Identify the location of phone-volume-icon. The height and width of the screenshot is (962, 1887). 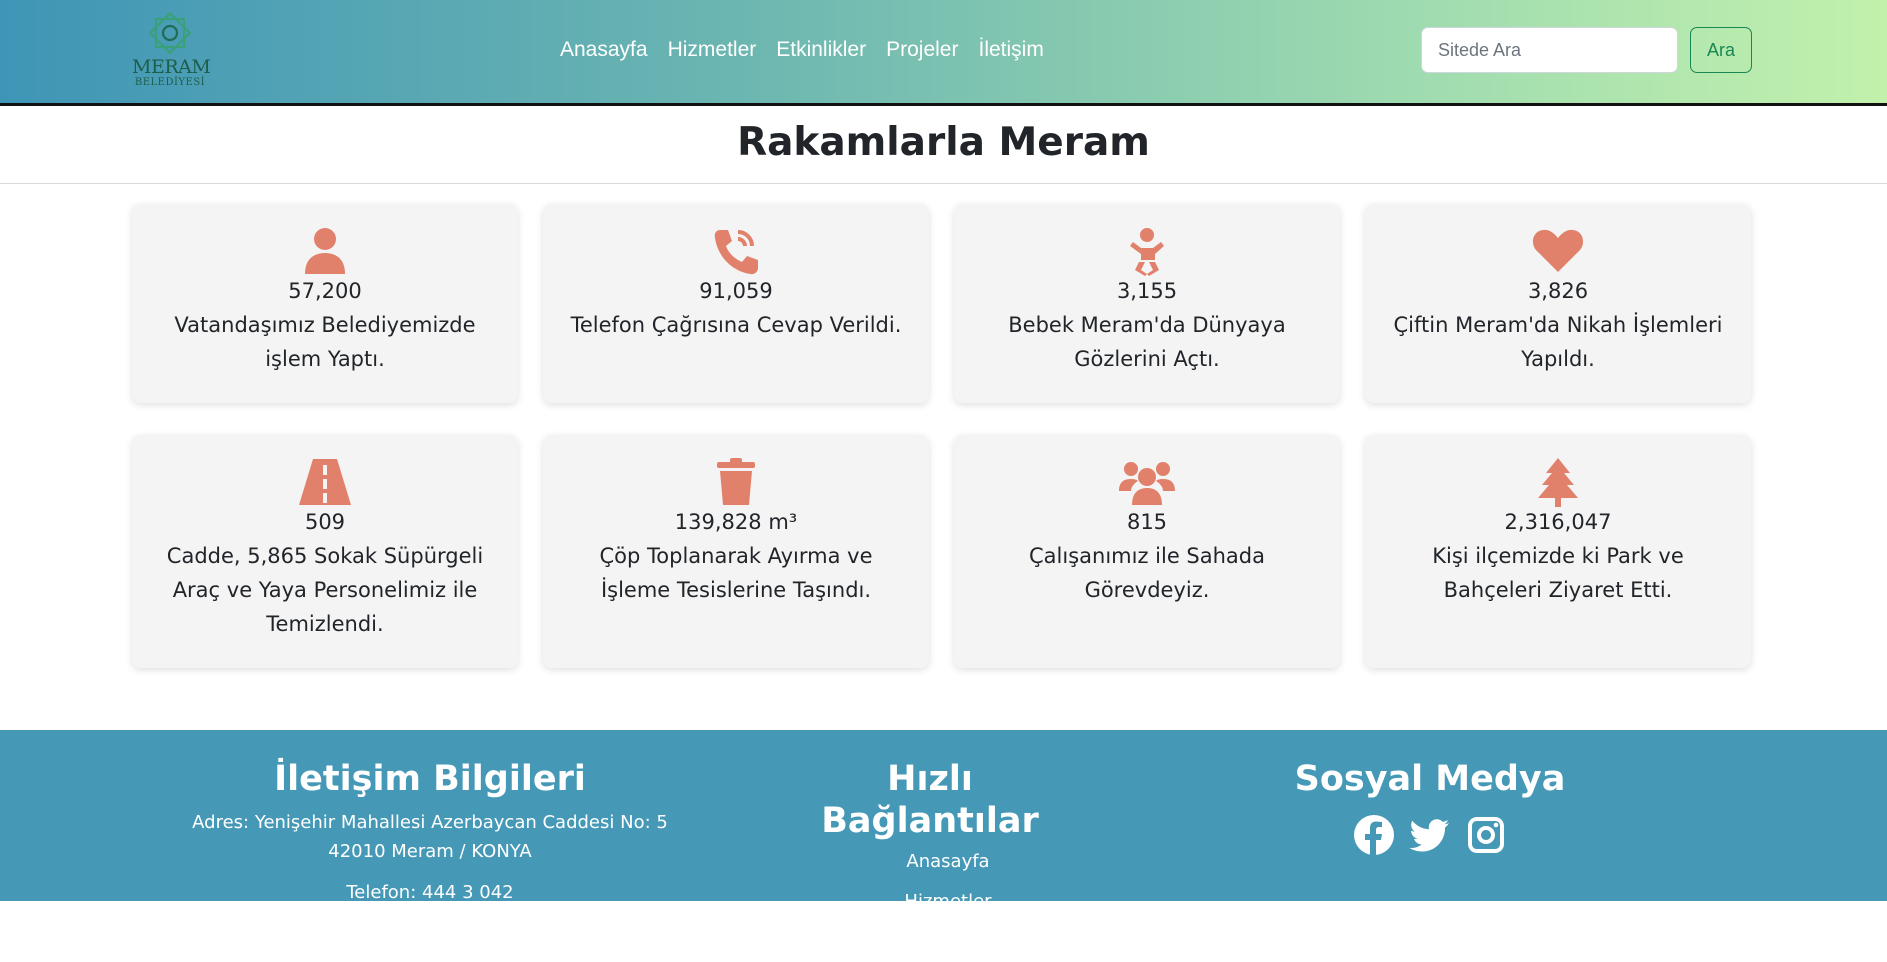
(736, 251).